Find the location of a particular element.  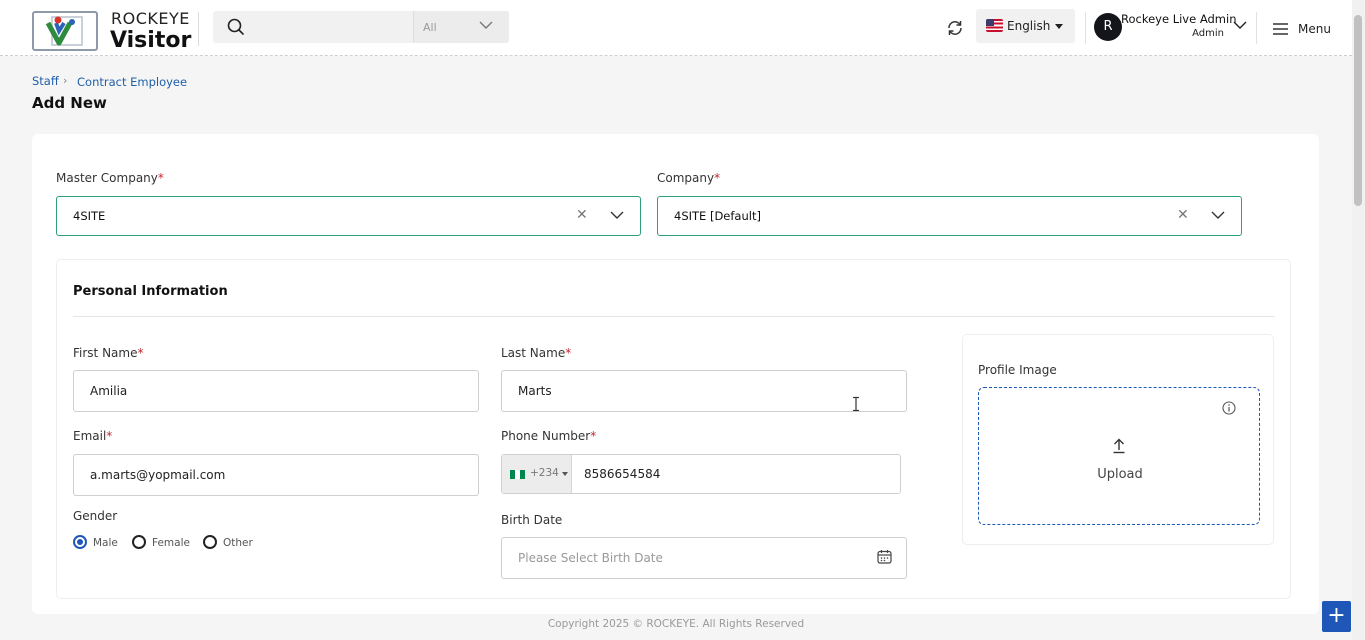

gender-other-label: Other is located at coordinates (238, 543).